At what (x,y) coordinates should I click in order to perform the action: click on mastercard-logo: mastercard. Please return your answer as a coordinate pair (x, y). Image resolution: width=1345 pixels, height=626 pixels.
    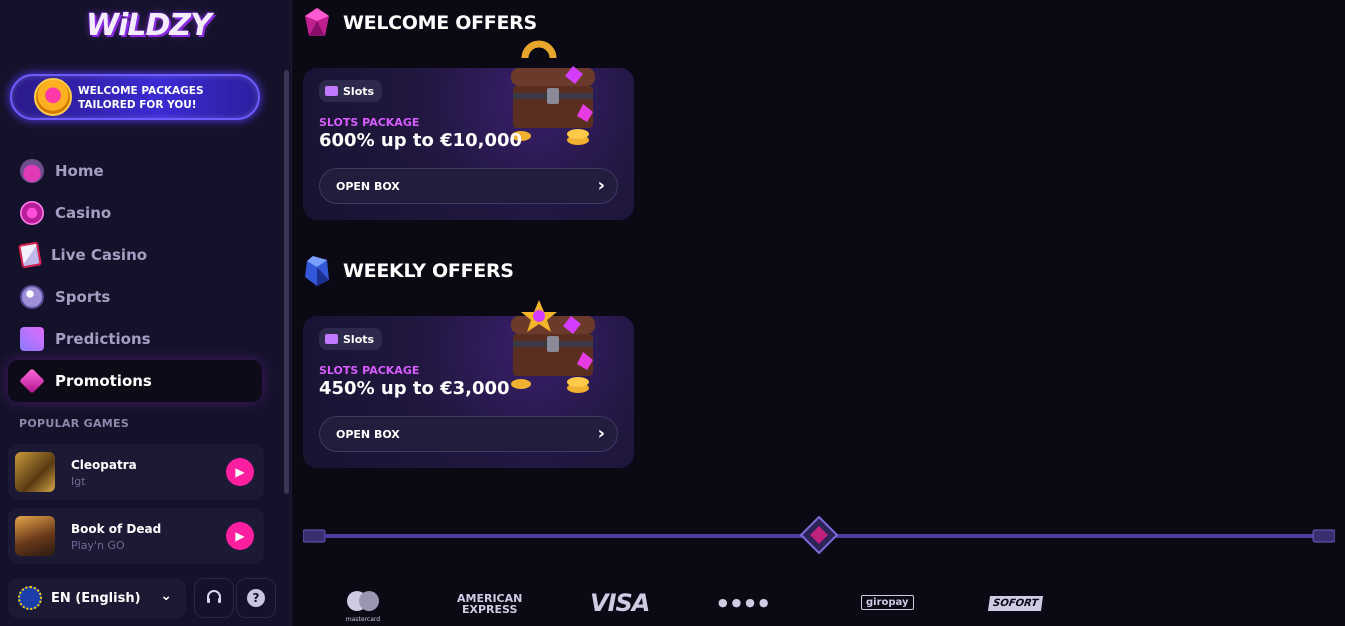
    Looking at the image, I should click on (363, 606).